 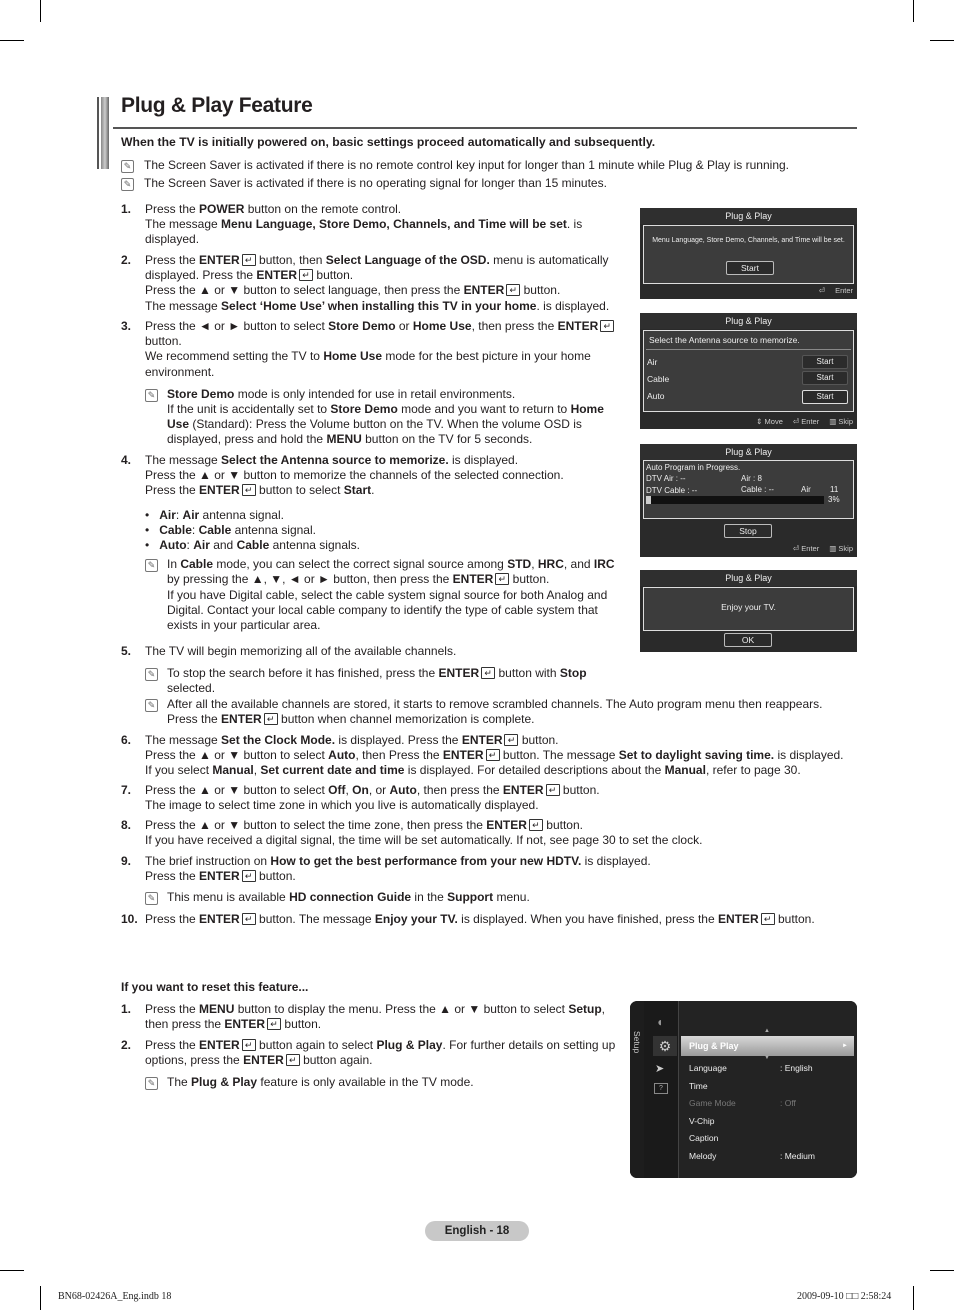 What do you see at coordinates (658, 379) in the screenshot?
I see `antenna-option-cable: Cable` at bounding box center [658, 379].